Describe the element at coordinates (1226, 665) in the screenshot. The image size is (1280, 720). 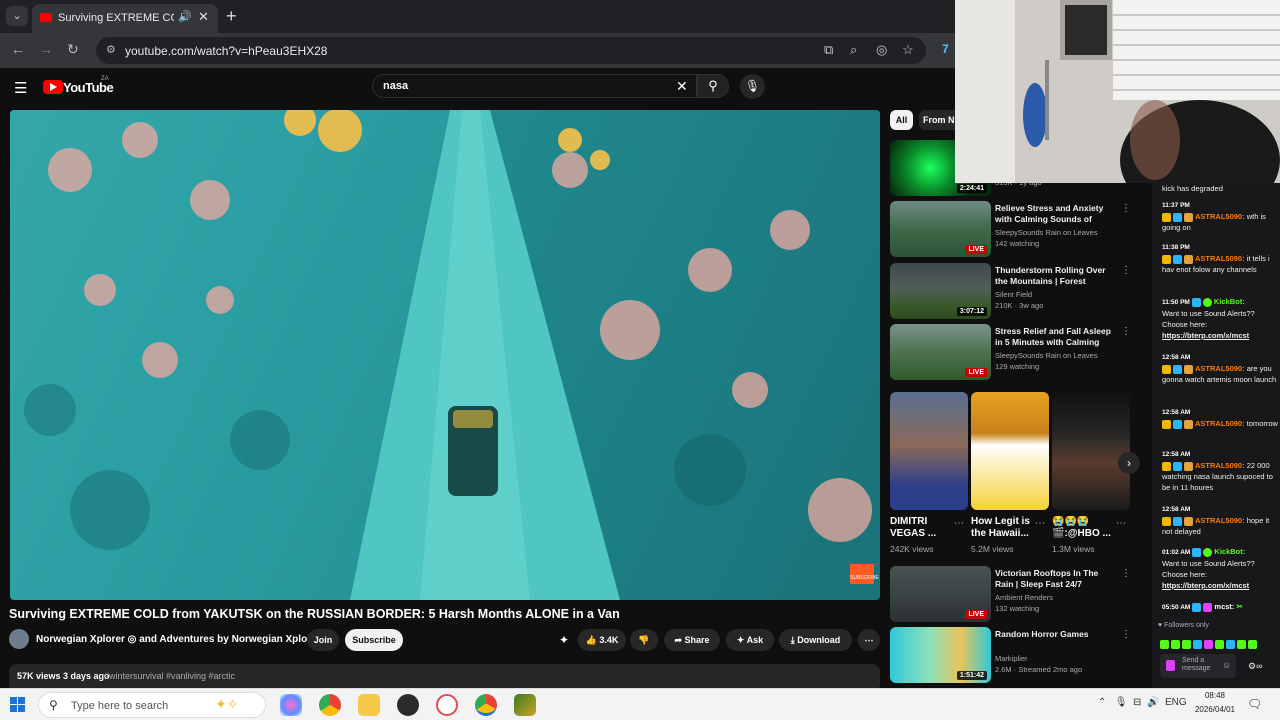
I see `emoji-picker-icon: ☺` at that location.